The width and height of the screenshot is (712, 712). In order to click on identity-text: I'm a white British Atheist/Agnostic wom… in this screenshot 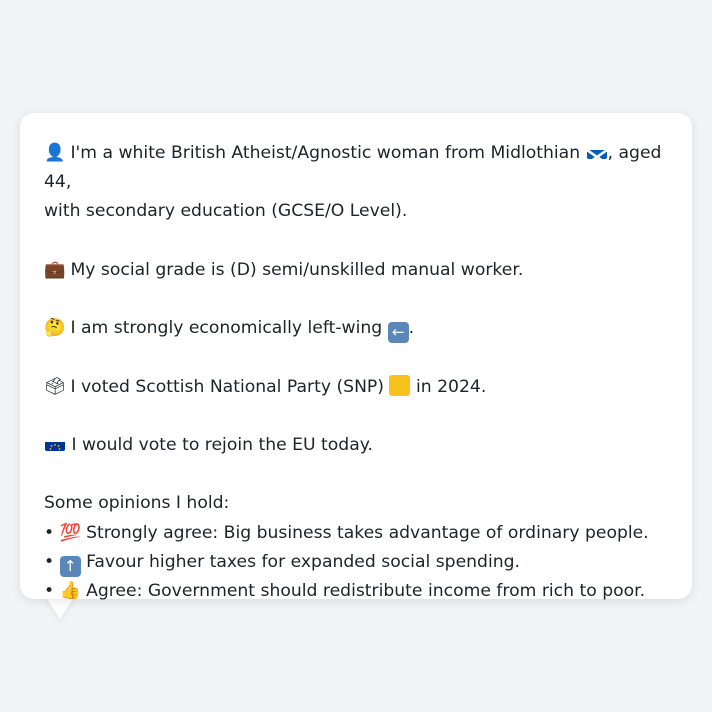, I will do `click(325, 153)`.